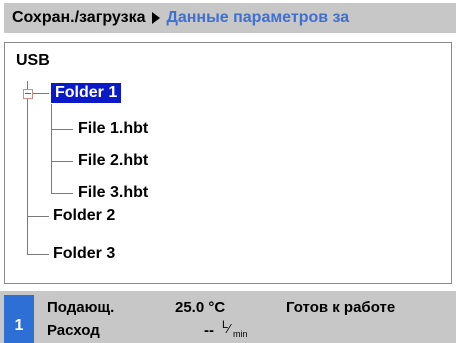 The height and width of the screenshot is (343, 456). Describe the element at coordinates (200, 307) in the screenshot. I see `supply-temp-value: 25.0 °C` at that location.